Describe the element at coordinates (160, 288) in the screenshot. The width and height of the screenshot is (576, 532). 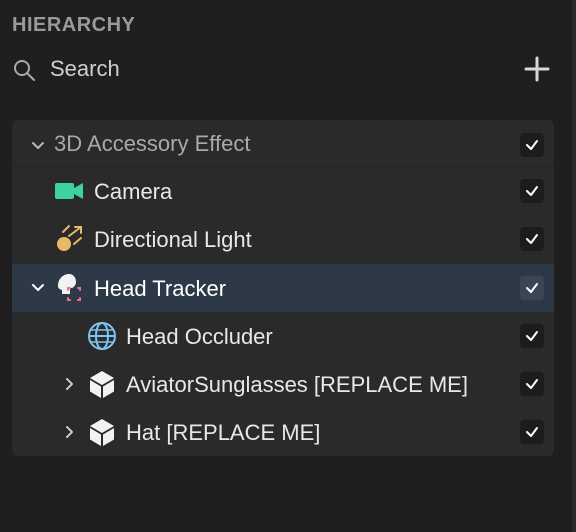
I see `tree-row-label: Head Tracker` at that location.